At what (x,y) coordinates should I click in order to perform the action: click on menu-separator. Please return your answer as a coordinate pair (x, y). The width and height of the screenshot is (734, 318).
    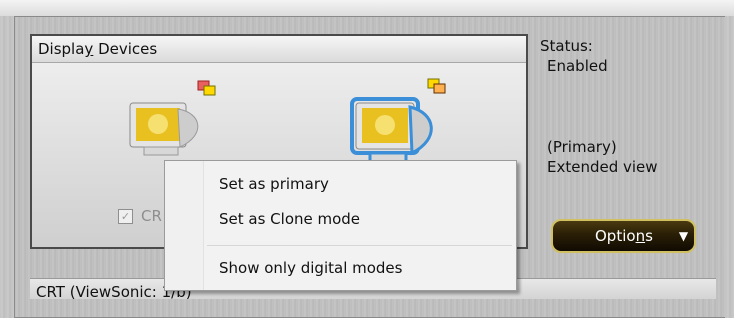
    Looking at the image, I should click on (359, 245).